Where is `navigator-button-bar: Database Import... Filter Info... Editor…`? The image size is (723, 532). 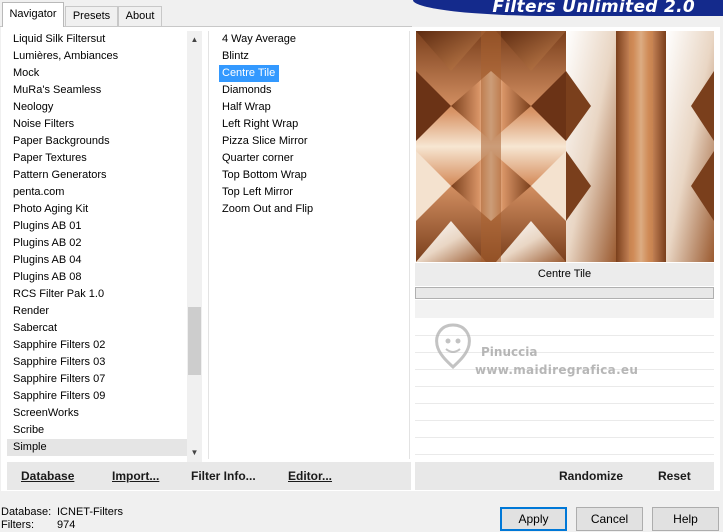 navigator-button-bar: Database Import... Filter Info... Editor… is located at coordinates (209, 476).